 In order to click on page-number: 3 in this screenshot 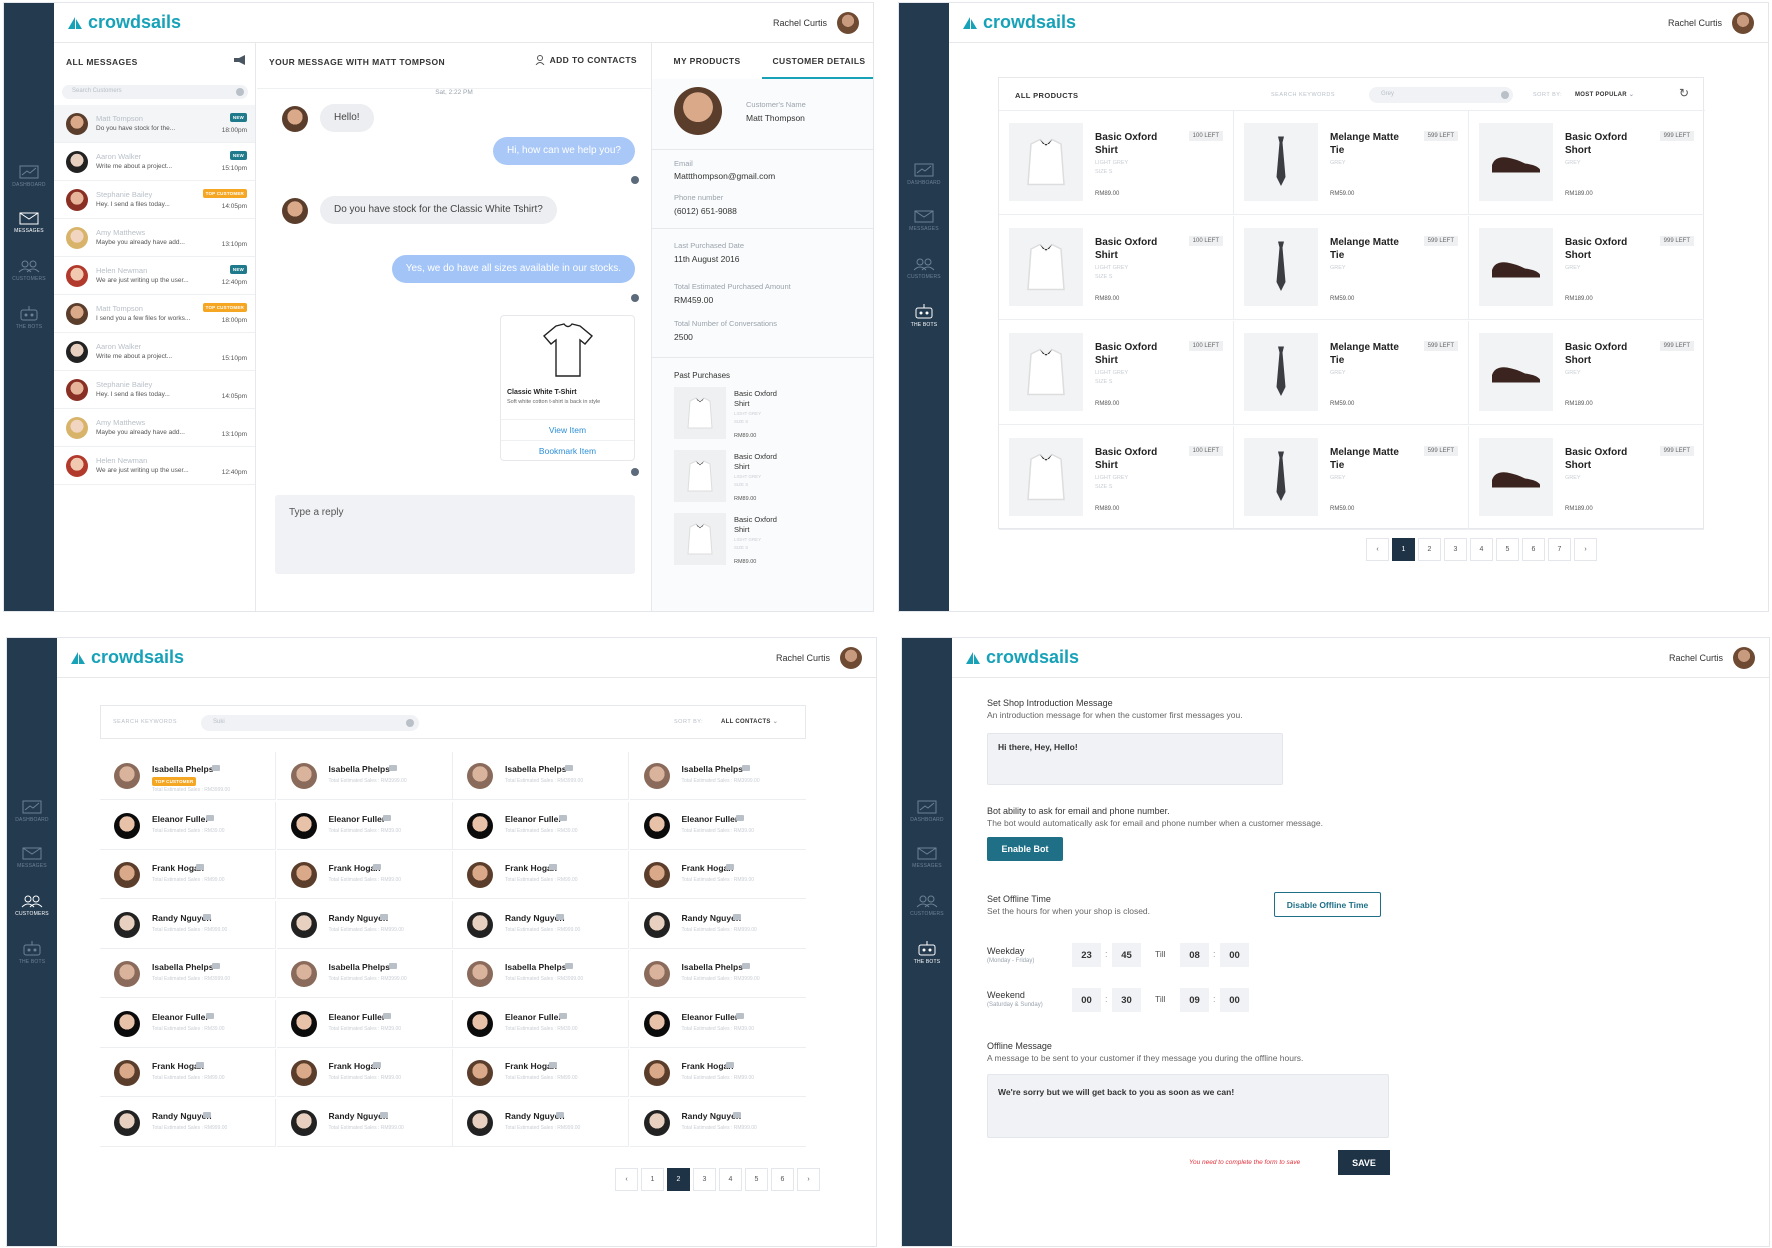, I will do `click(704, 1179)`.